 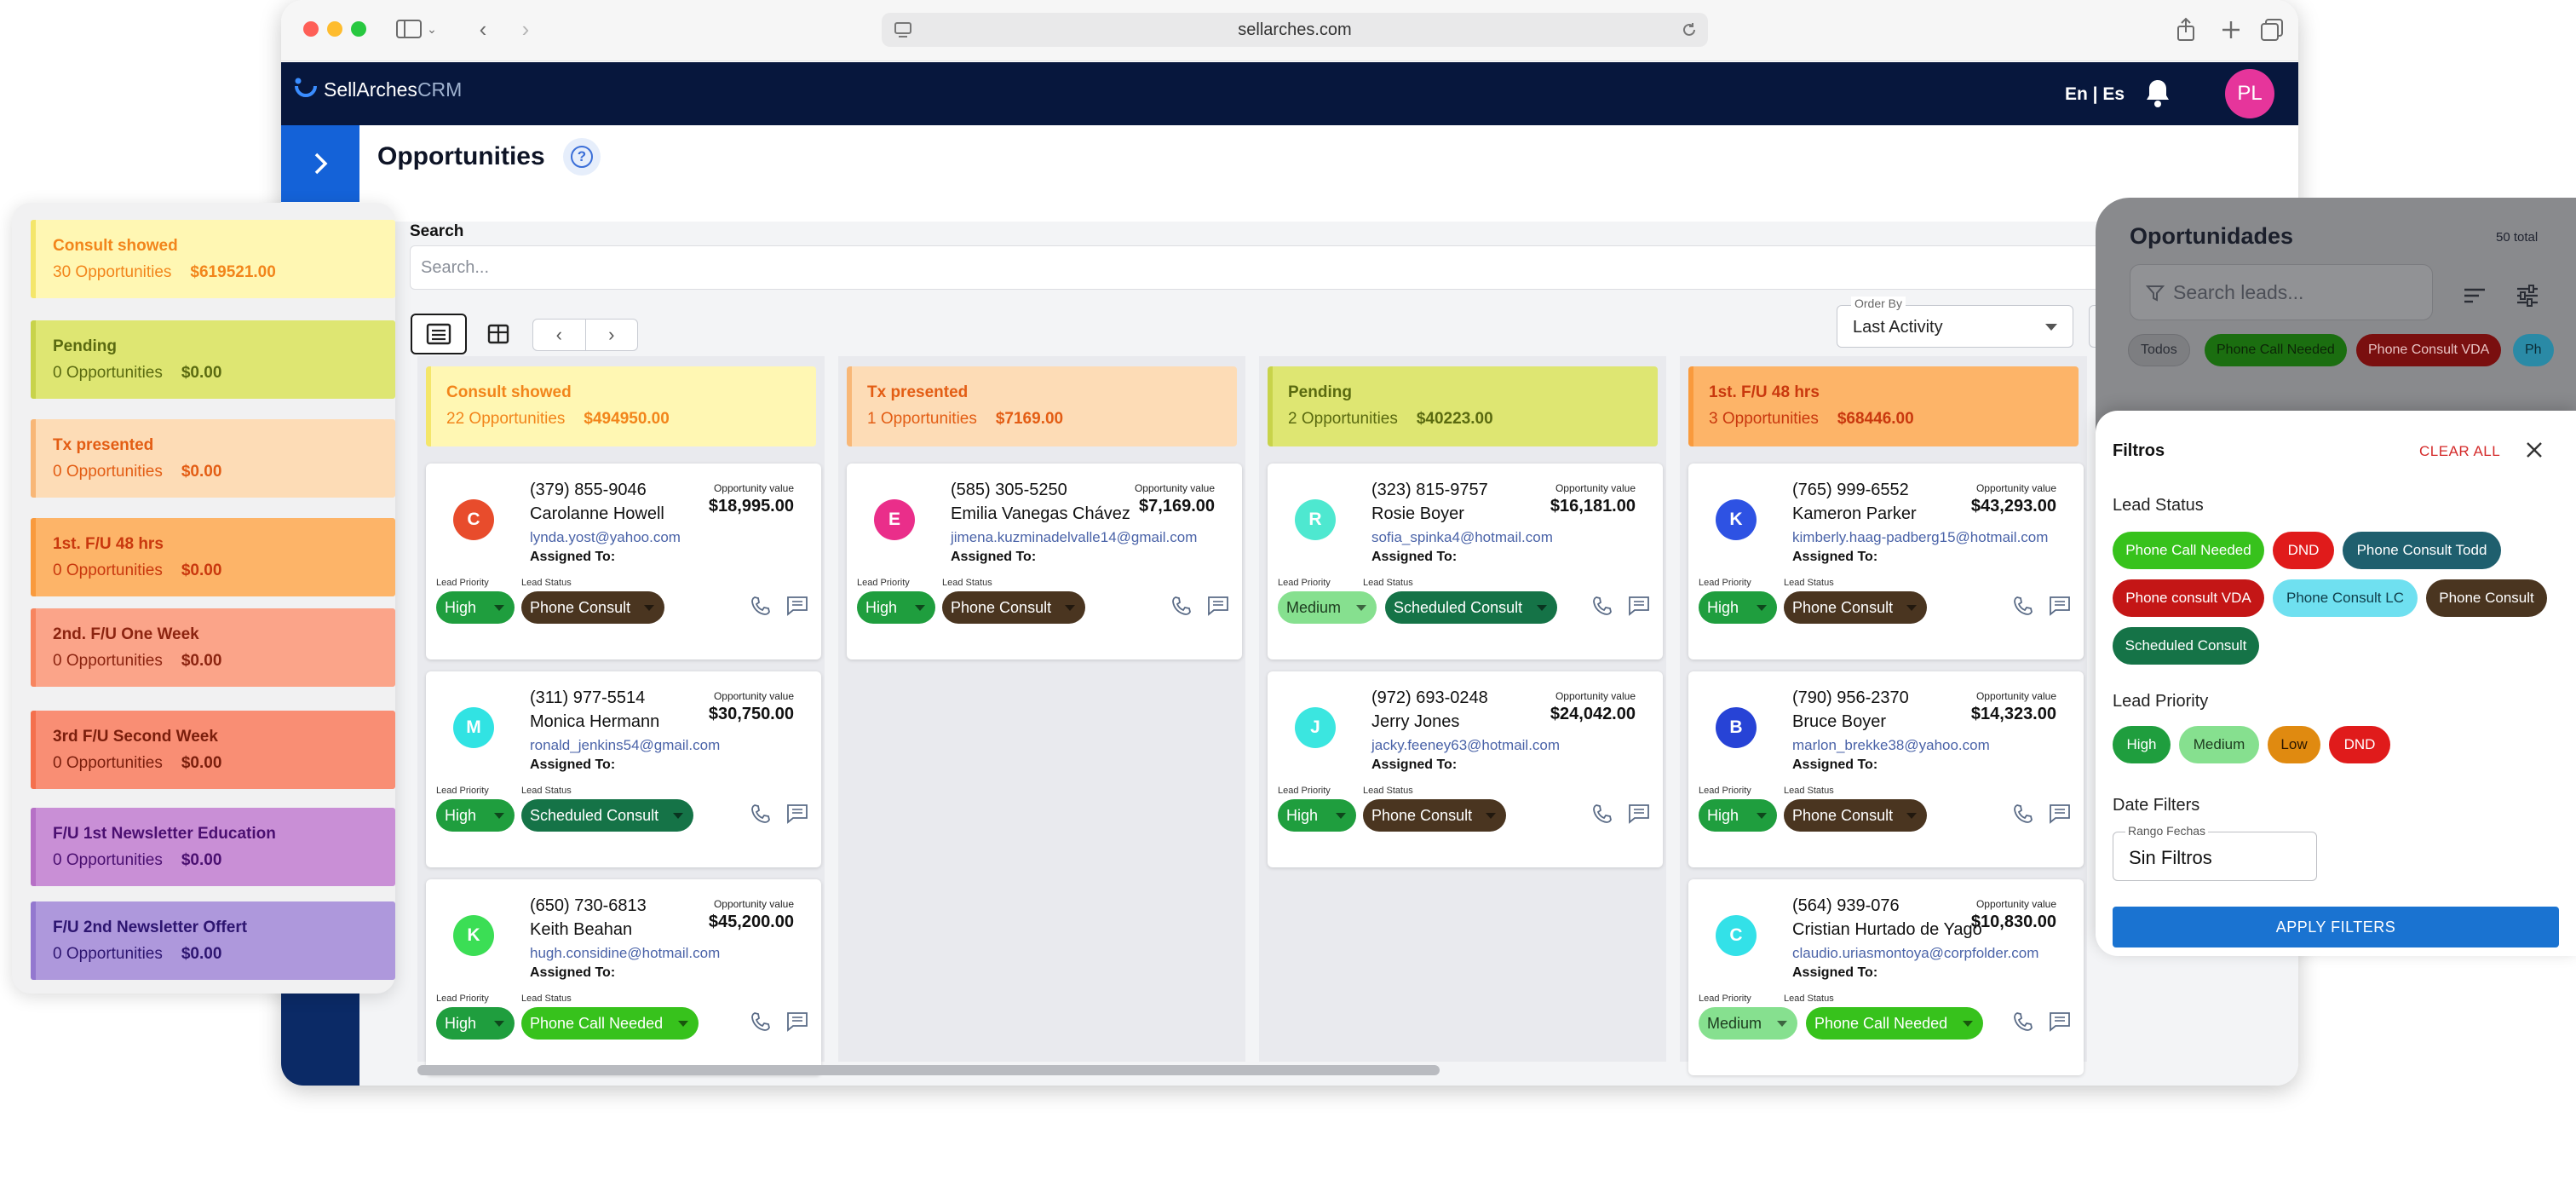 I want to click on language-switch: En | Es, so click(x=2095, y=95).